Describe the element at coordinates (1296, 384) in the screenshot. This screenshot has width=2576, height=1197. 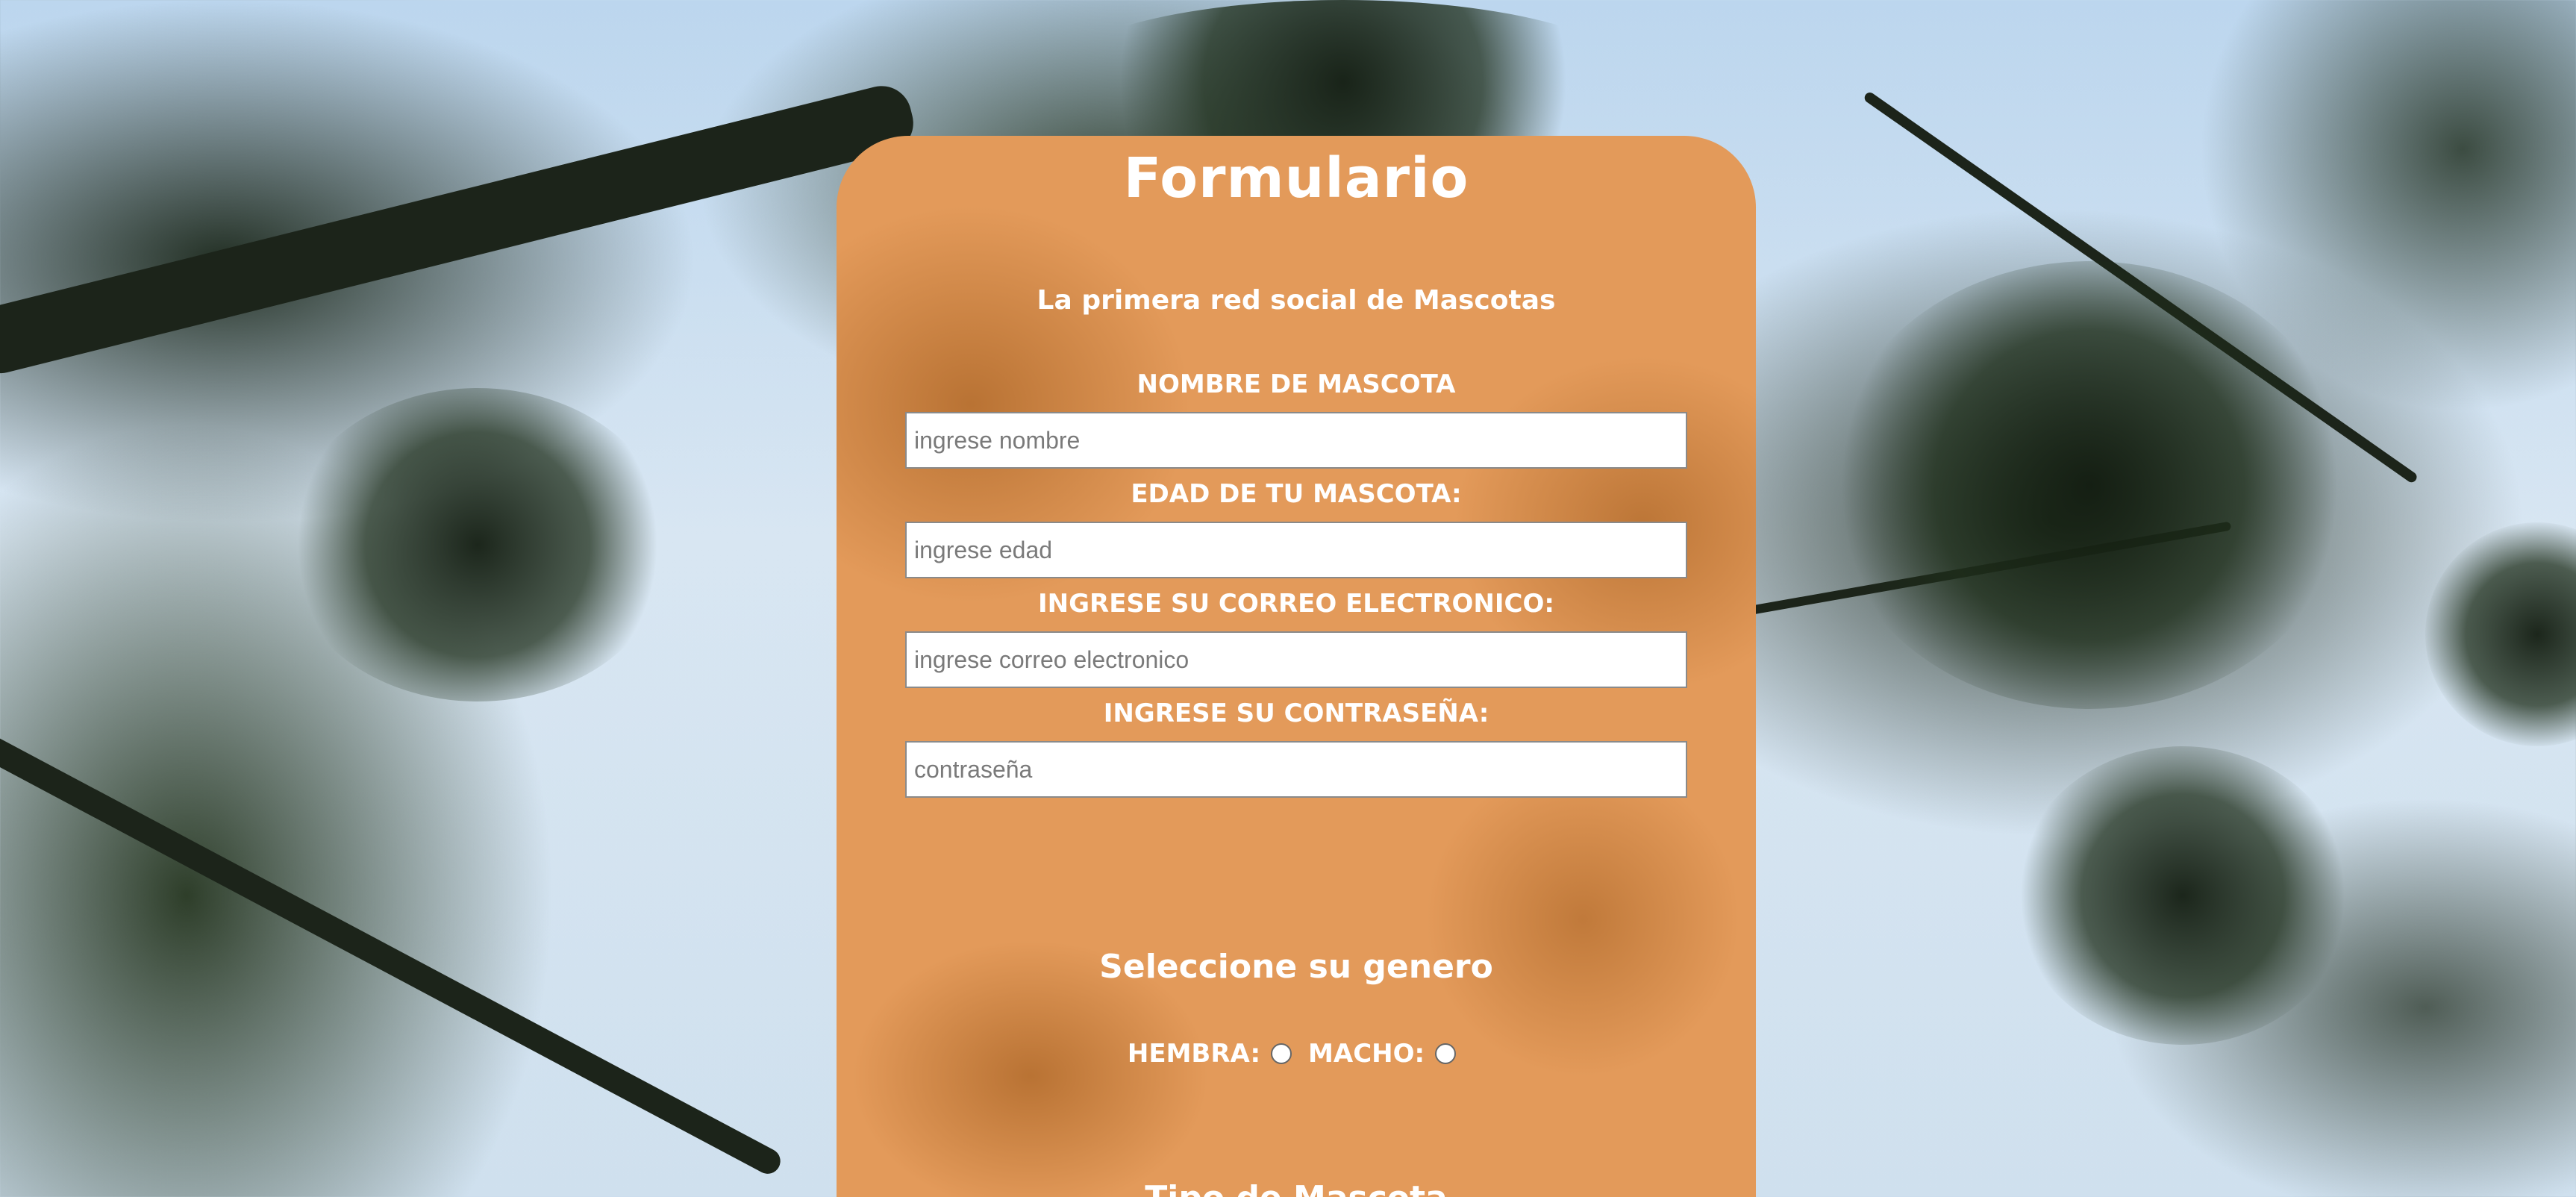
I see `pet-name-label: NOMBRE DE MASCOTA` at that location.